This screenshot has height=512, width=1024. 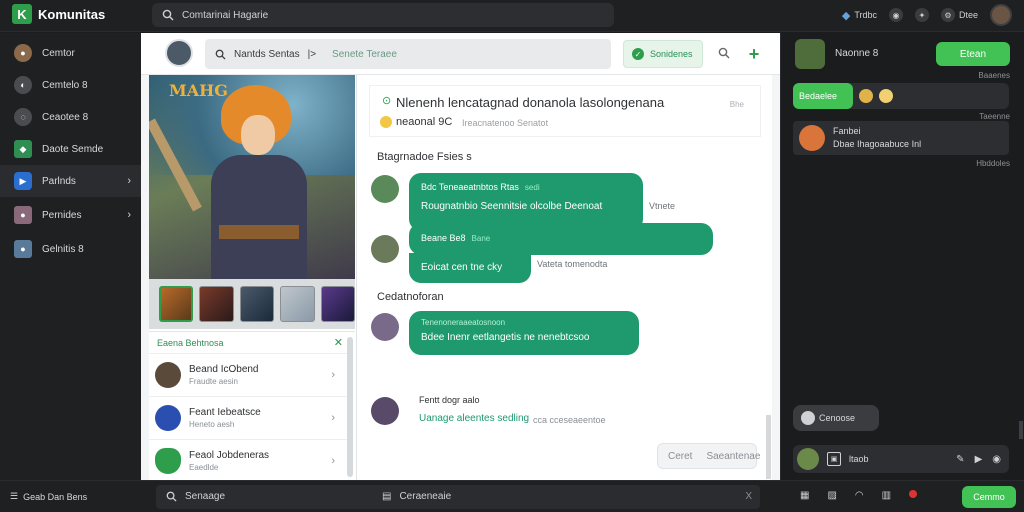 I want to click on message-meta: Vateta tomenodta, so click(x=572, y=264).